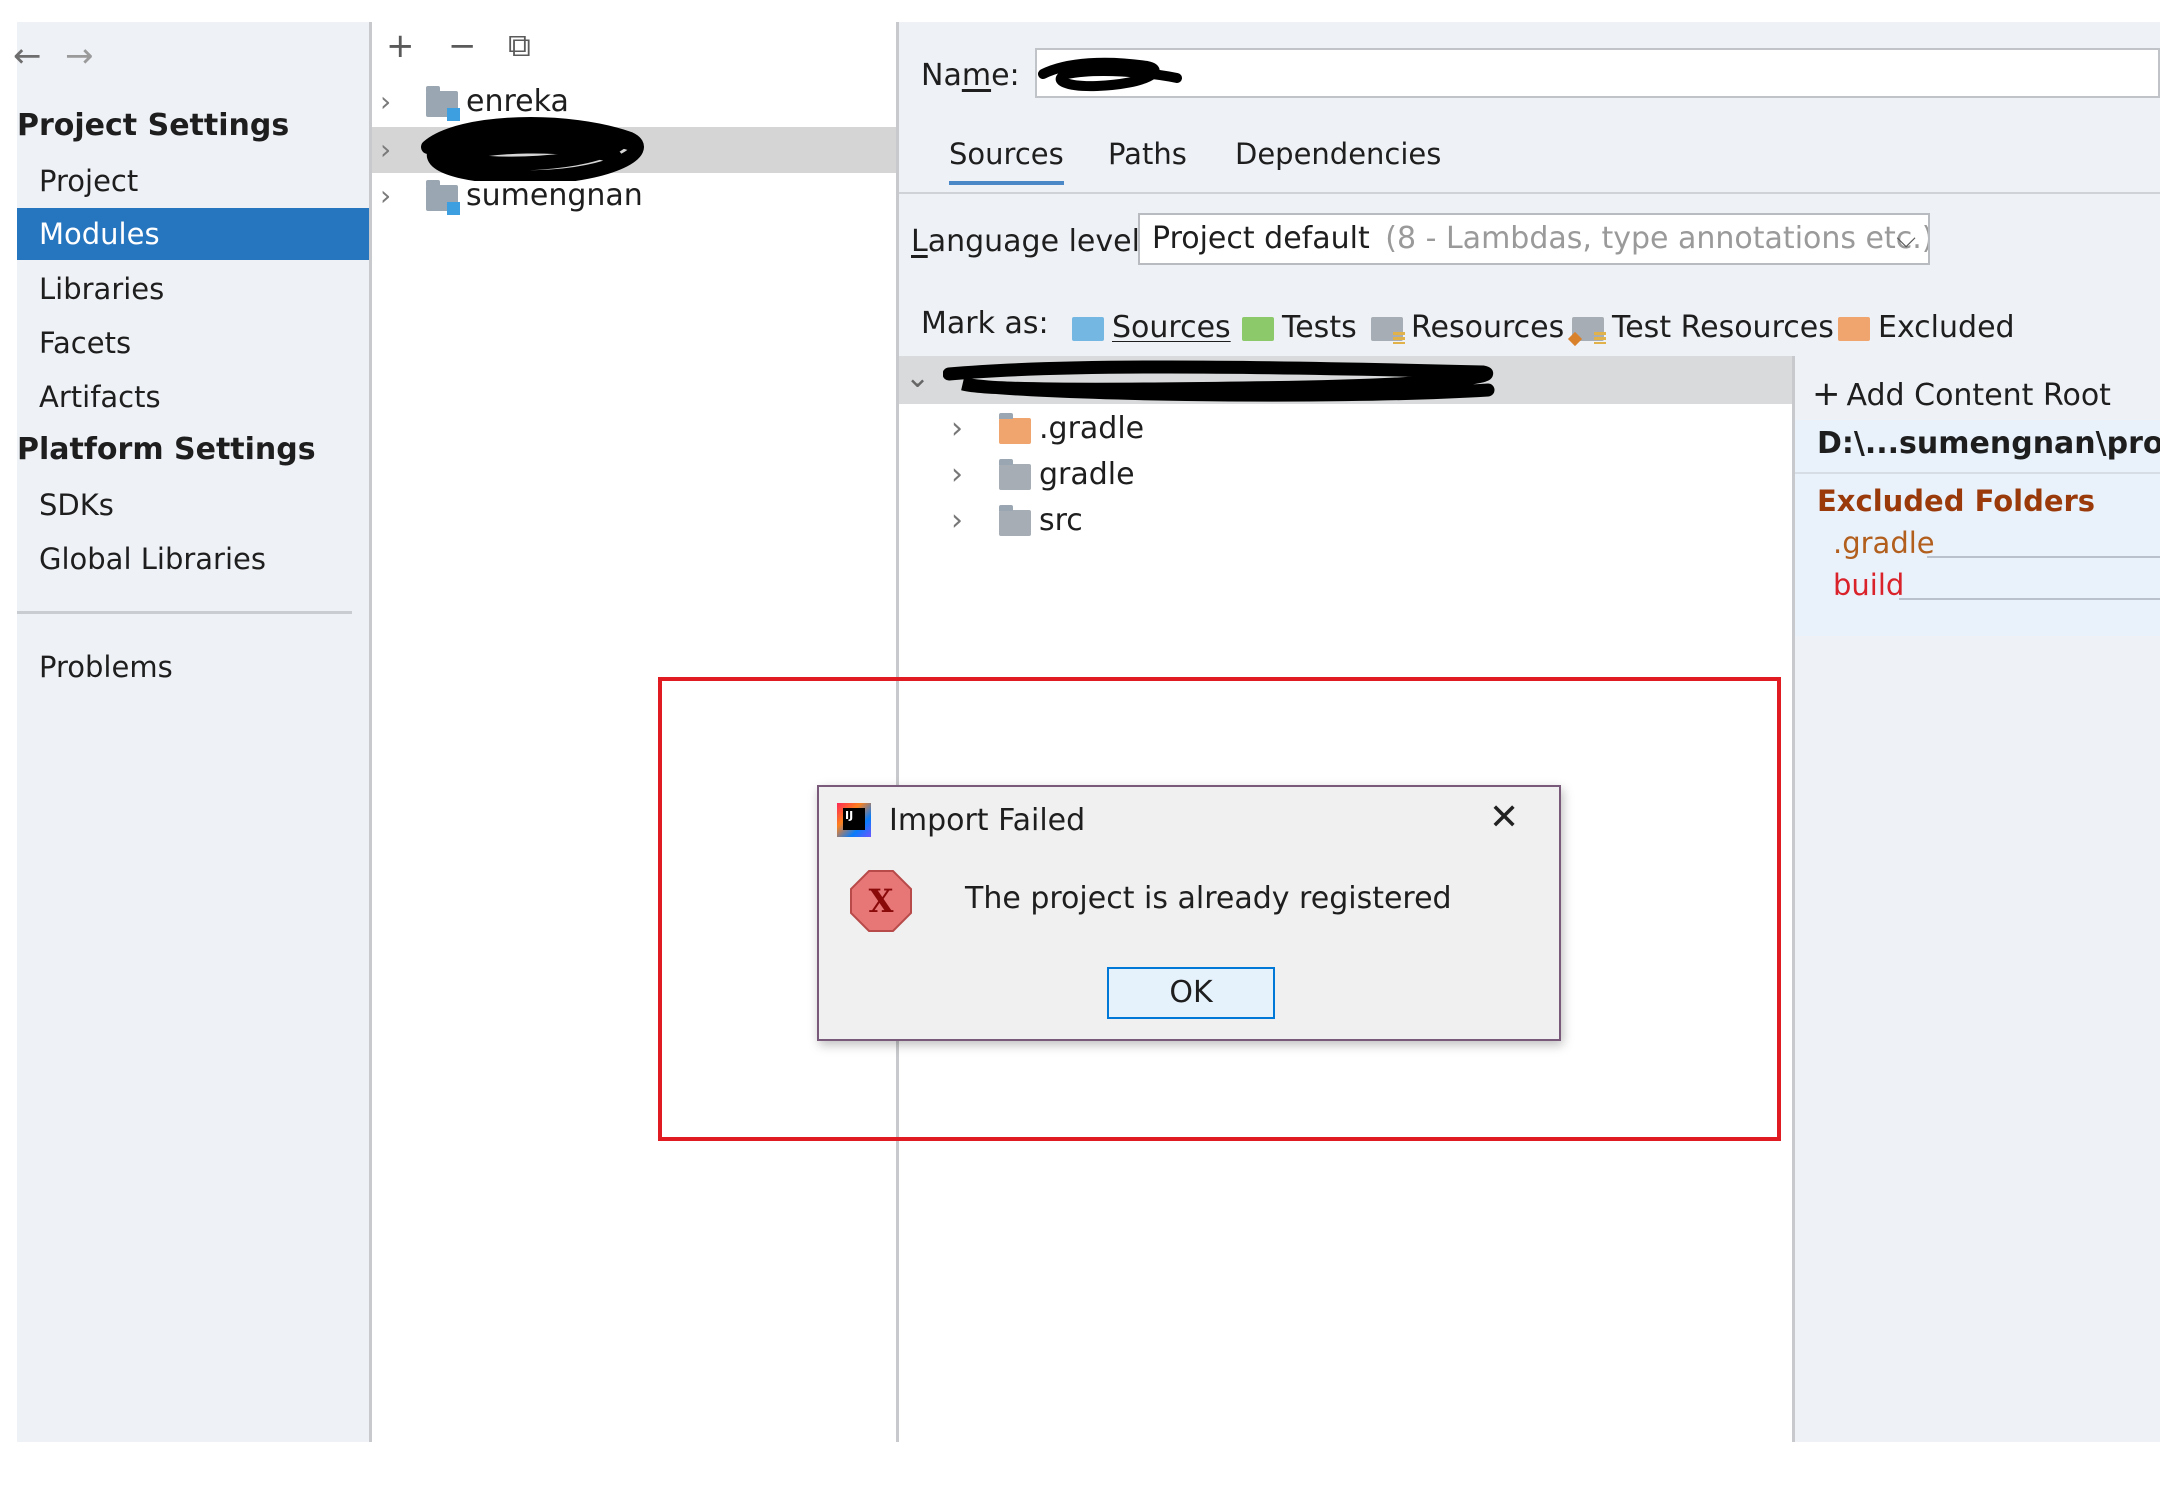 The width and height of the screenshot is (2160, 1492). I want to click on tests-folder-icon, so click(1258, 328).